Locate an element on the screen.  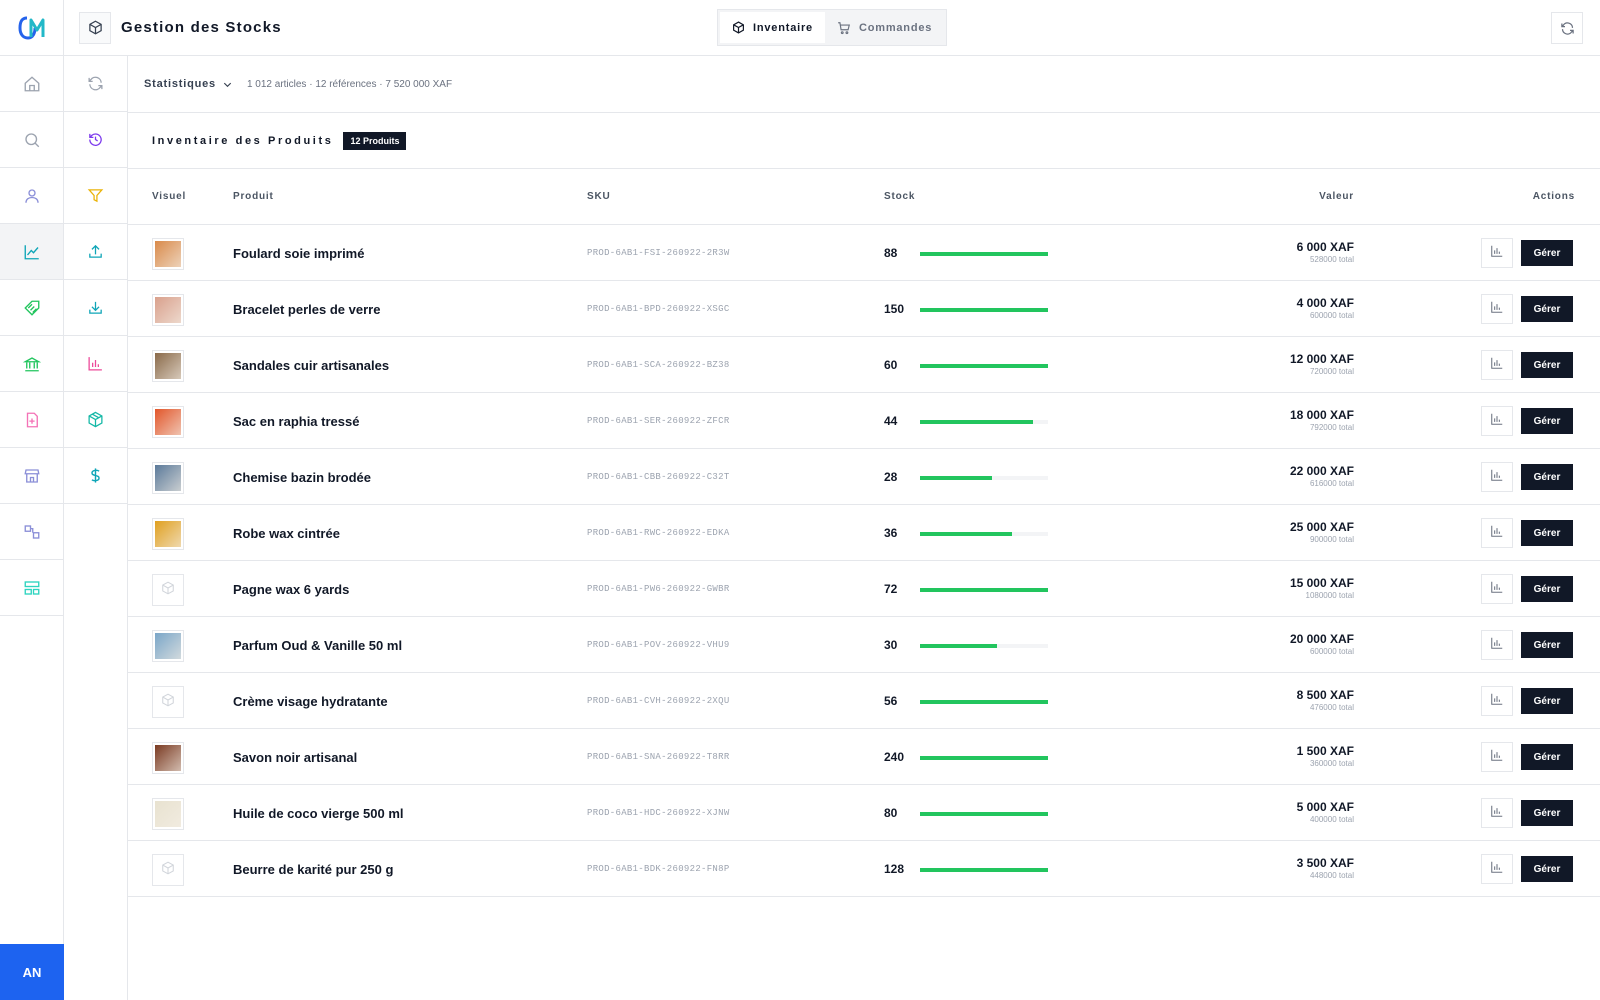
product-name: Pagne wax 6 yards is located at coordinates (291, 589).